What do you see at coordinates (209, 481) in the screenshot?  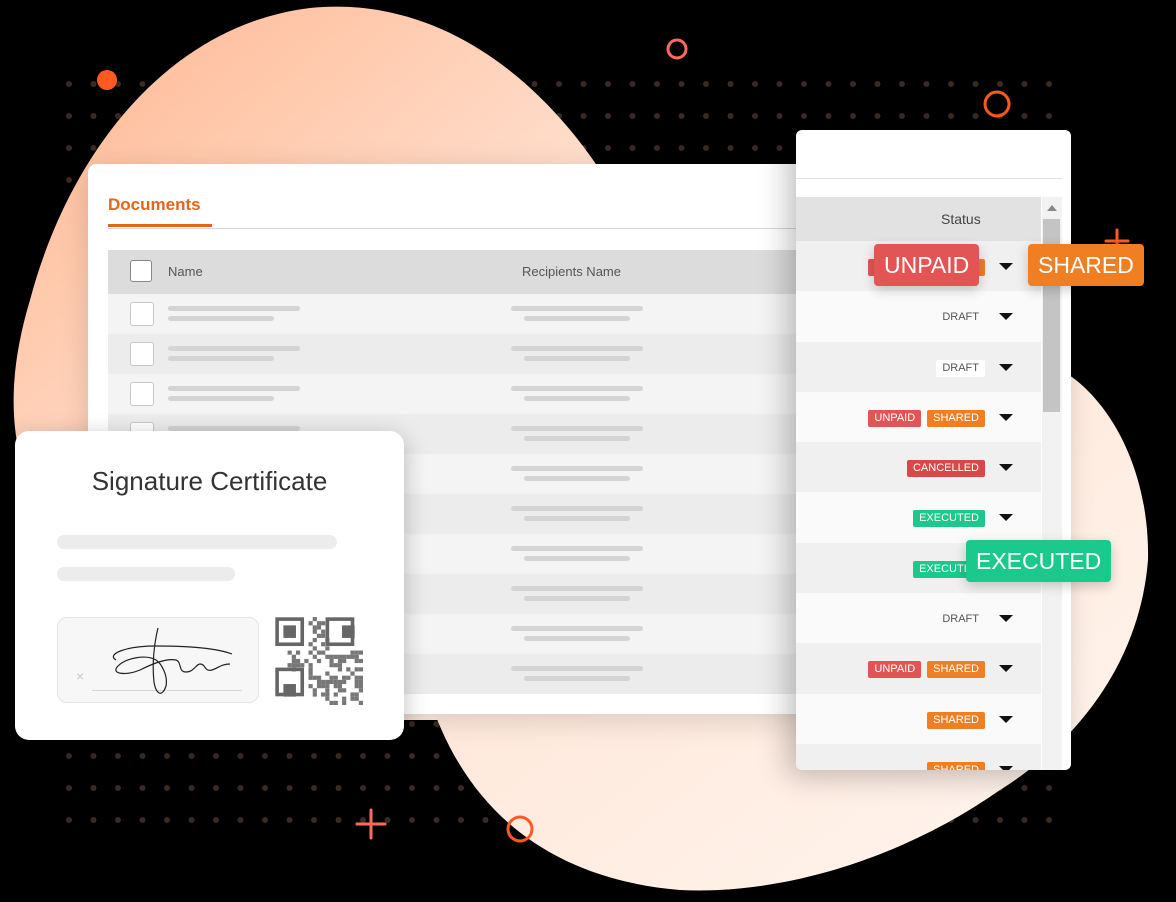 I see `certificate-title: Signature Certificate` at bounding box center [209, 481].